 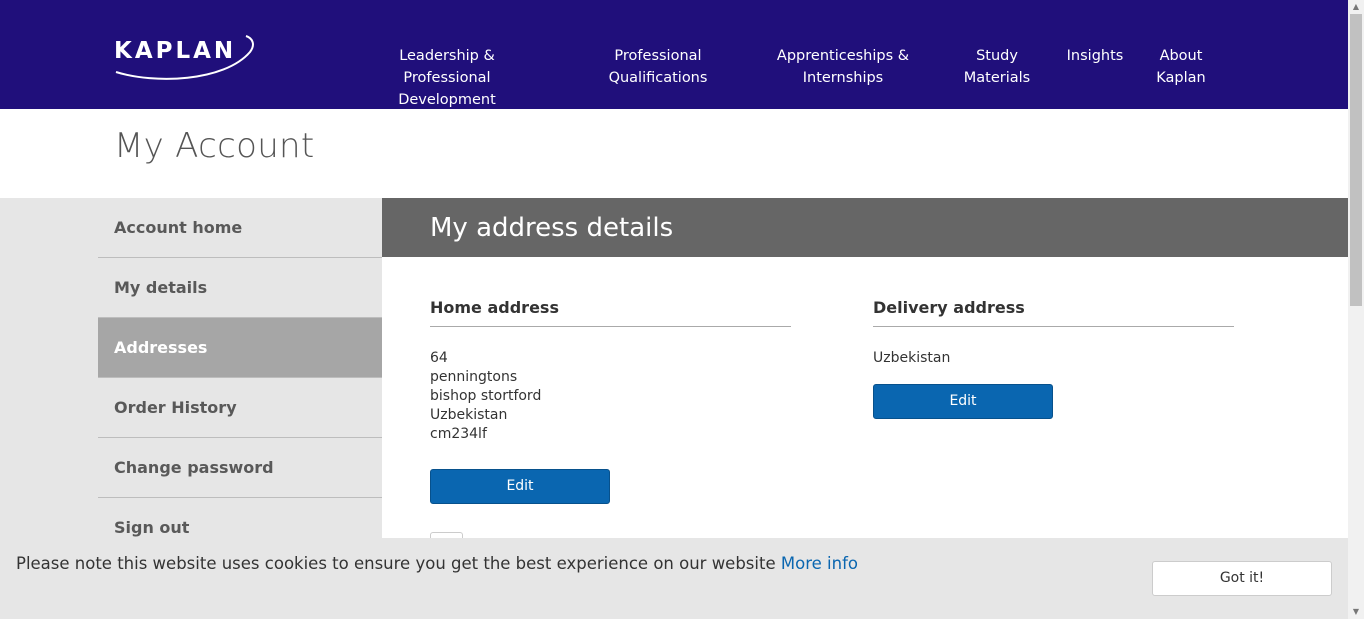 What do you see at coordinates (997, 67) in the screenshot?
I see `nav-study-materials: Study Materials` at bounding box center [997, 67].